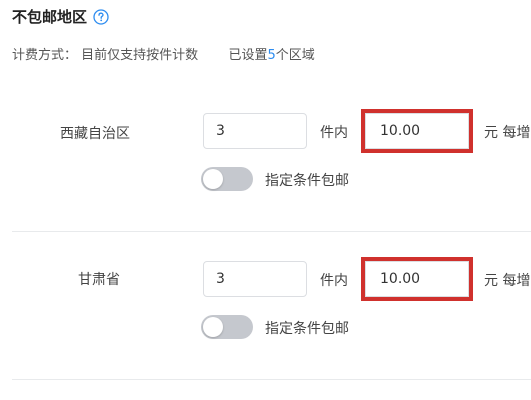 The height and width of the screenshot is (400, 531). I want to click on section-header: 不包邮地区, so click(60, 16).